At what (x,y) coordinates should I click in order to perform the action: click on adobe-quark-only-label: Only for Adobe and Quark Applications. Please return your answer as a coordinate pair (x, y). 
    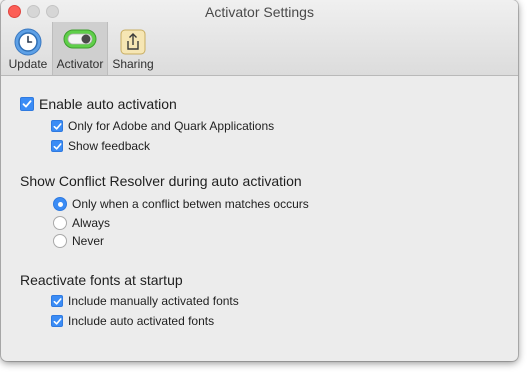
    Looking at the image, I should click on (171, 126).